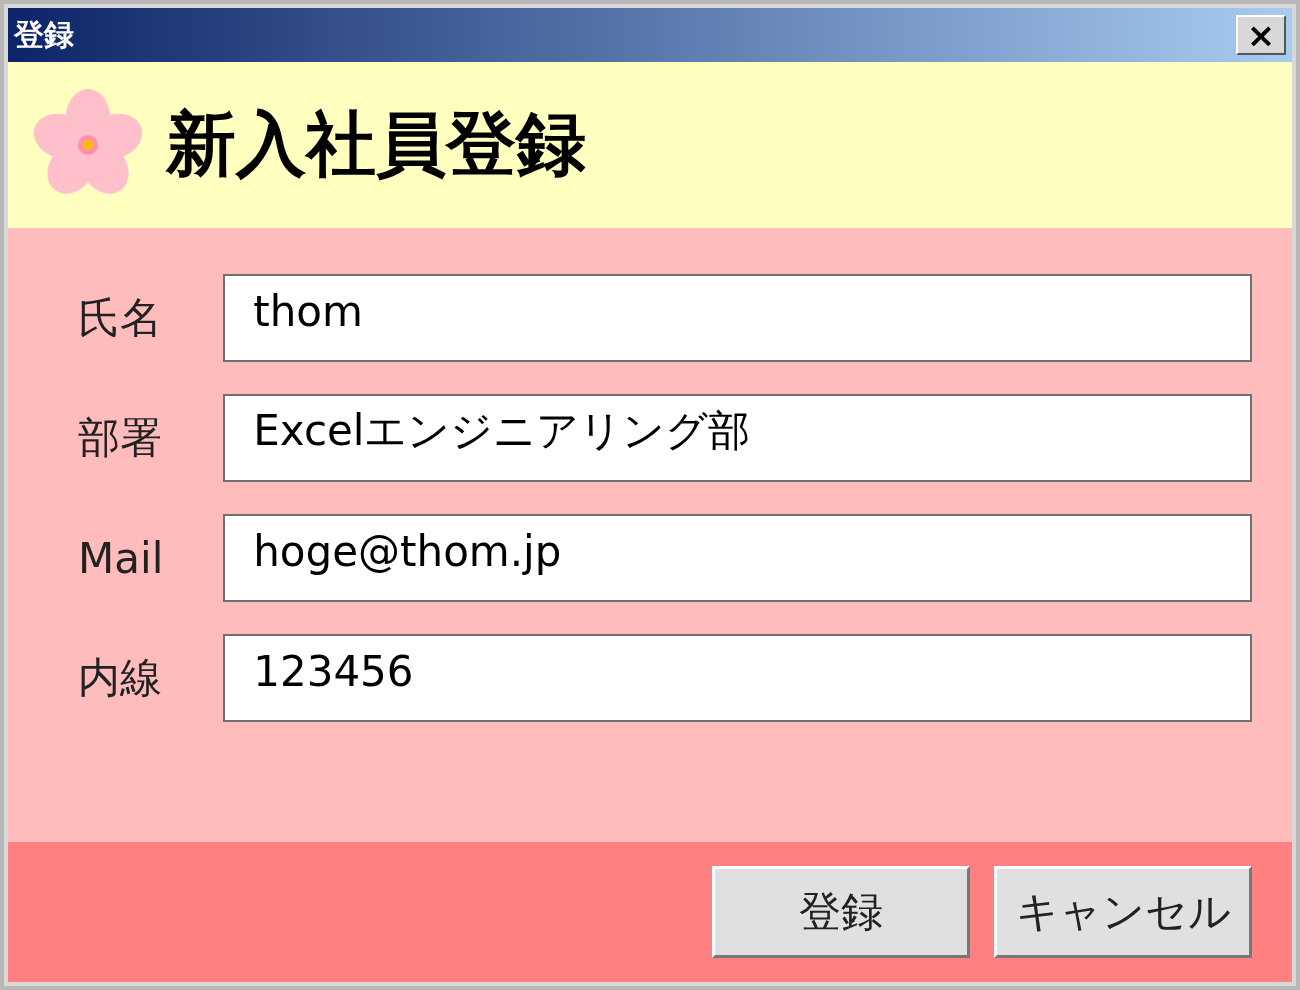 The image size is (1300, 990). Describe the element at coordinates (121, 558) in the screenshot. I see `field-label: Mail` at that location.